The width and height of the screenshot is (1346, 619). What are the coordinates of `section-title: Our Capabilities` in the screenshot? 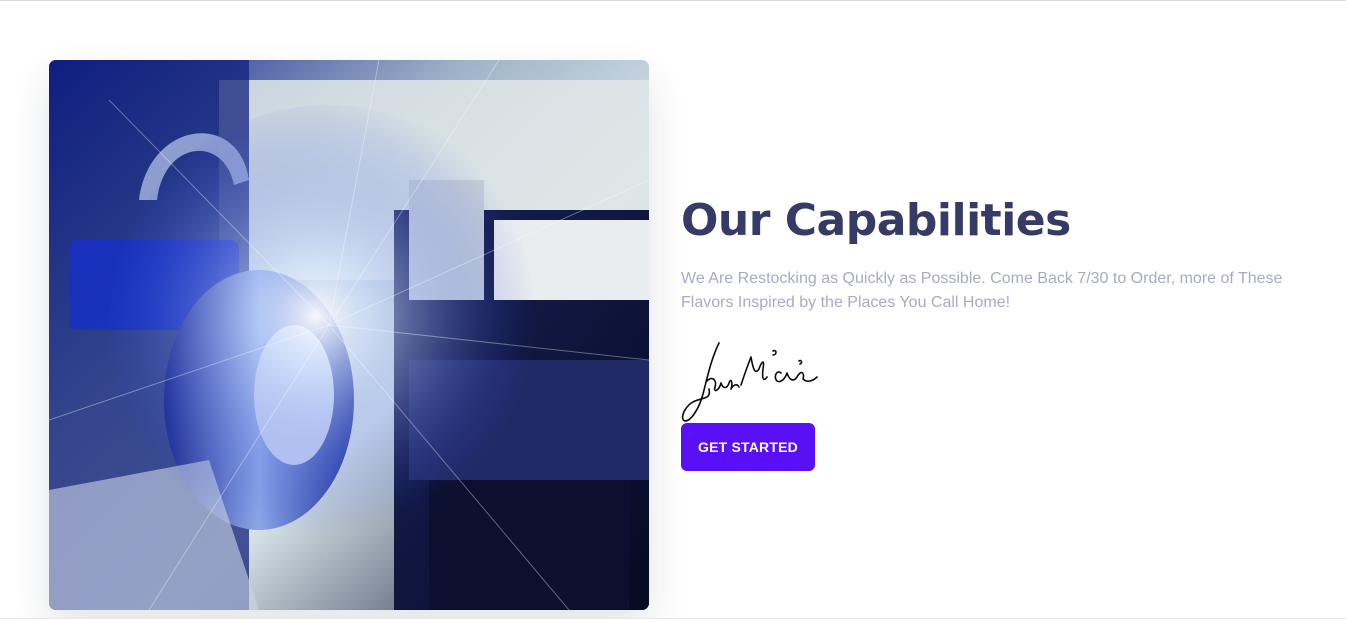 It's located at (876, 220).